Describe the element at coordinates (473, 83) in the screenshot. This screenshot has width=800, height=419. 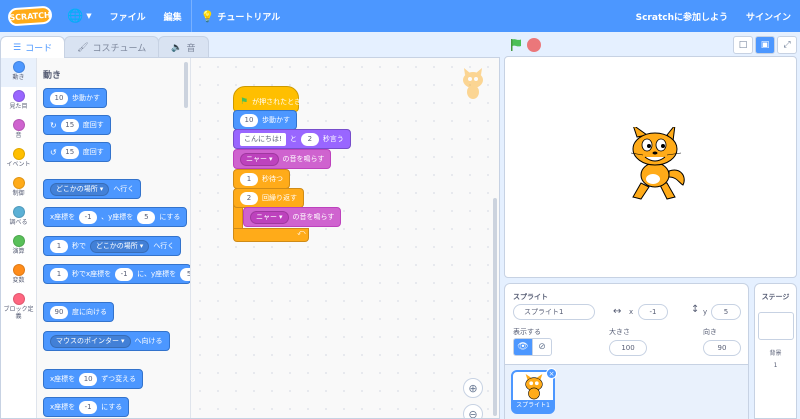
I see `sprite-watermark-icon` at that location.